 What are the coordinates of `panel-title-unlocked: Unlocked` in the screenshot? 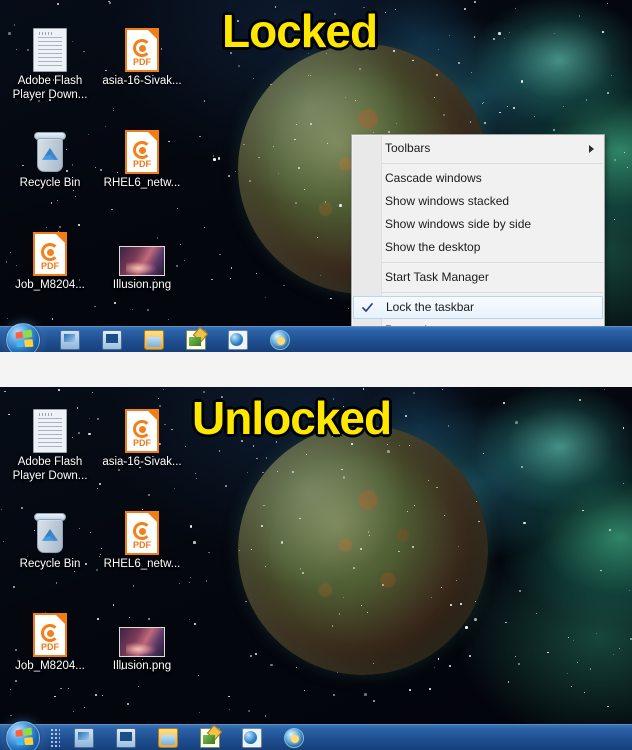 It's located at (292, 418).